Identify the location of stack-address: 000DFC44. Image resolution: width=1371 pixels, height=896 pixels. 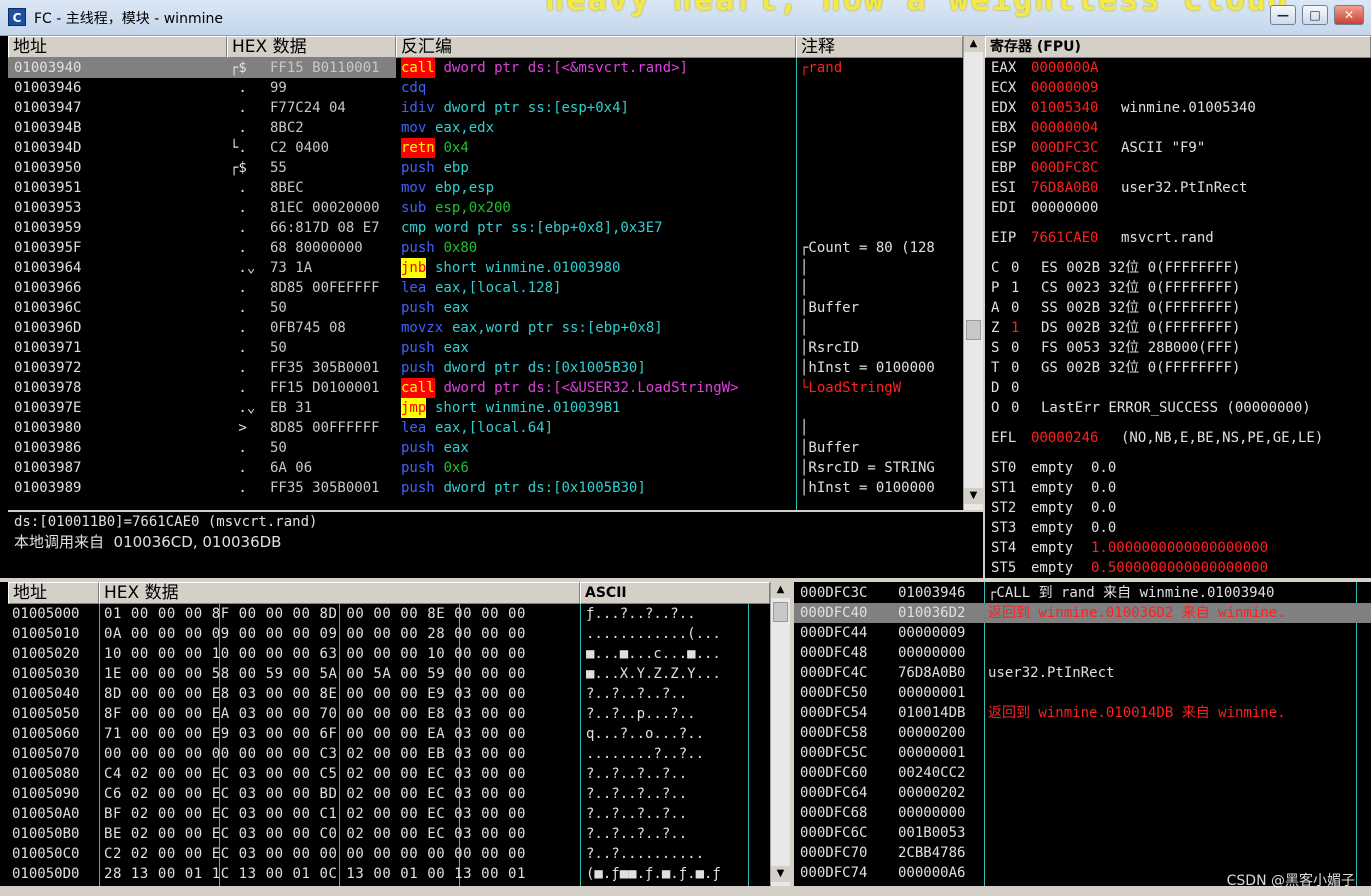
(833, 633).